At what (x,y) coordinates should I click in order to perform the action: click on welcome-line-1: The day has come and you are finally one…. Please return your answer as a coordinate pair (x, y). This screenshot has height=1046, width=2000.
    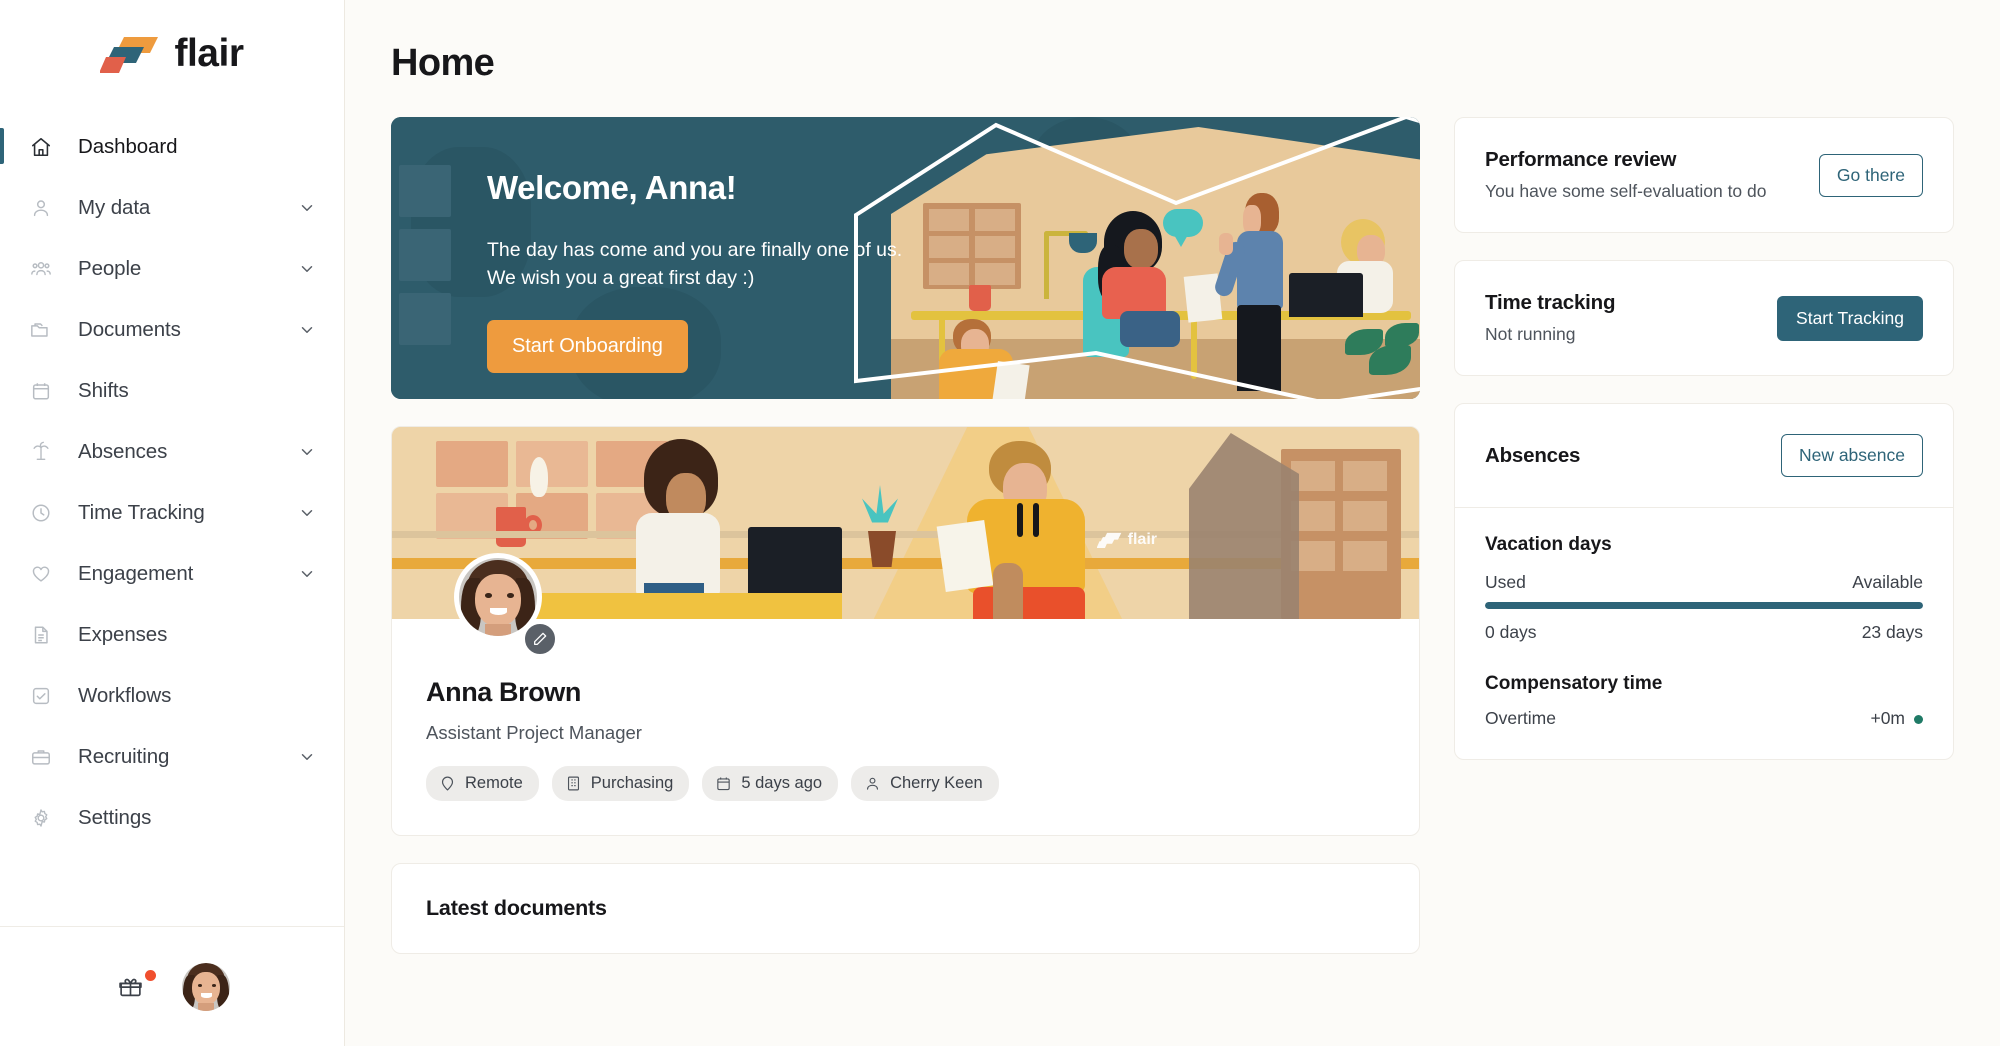
    Looking at the image, I should click on (695, 250).